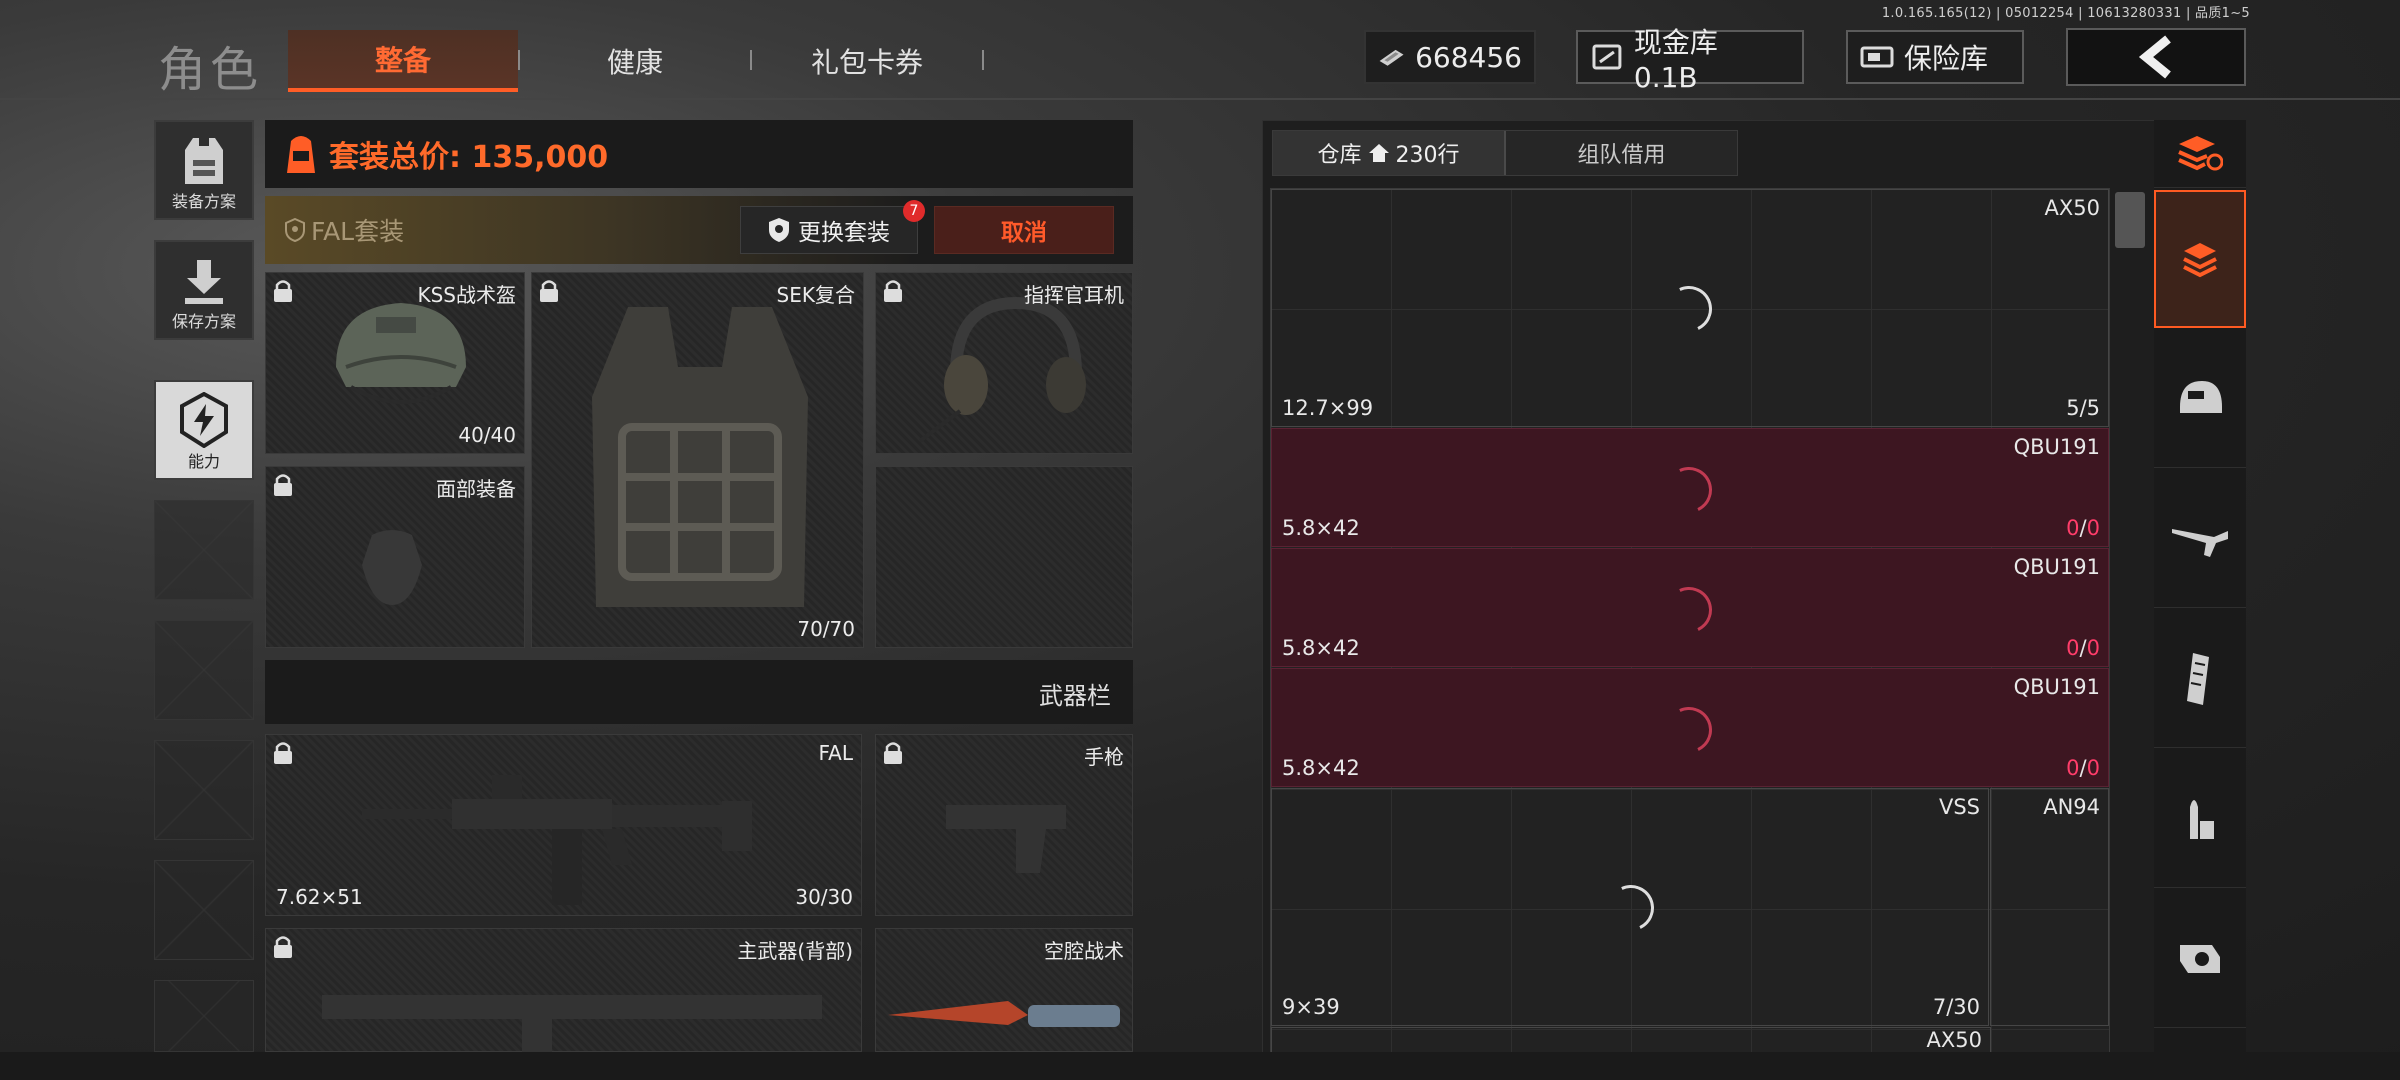  What do you see at coordinates (358, 231) in the screenshot?
I see `suite-name-label: FAL套装` at bounding box center [358, 231].